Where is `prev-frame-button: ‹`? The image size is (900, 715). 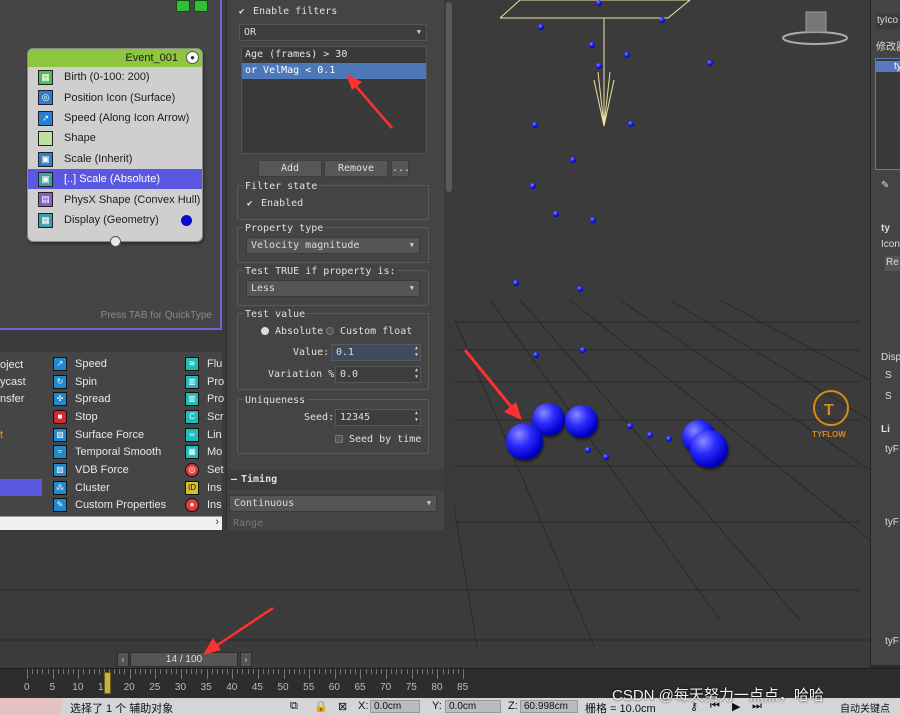
prev-frame-button: ‹ is located at coordinates (123, 659).